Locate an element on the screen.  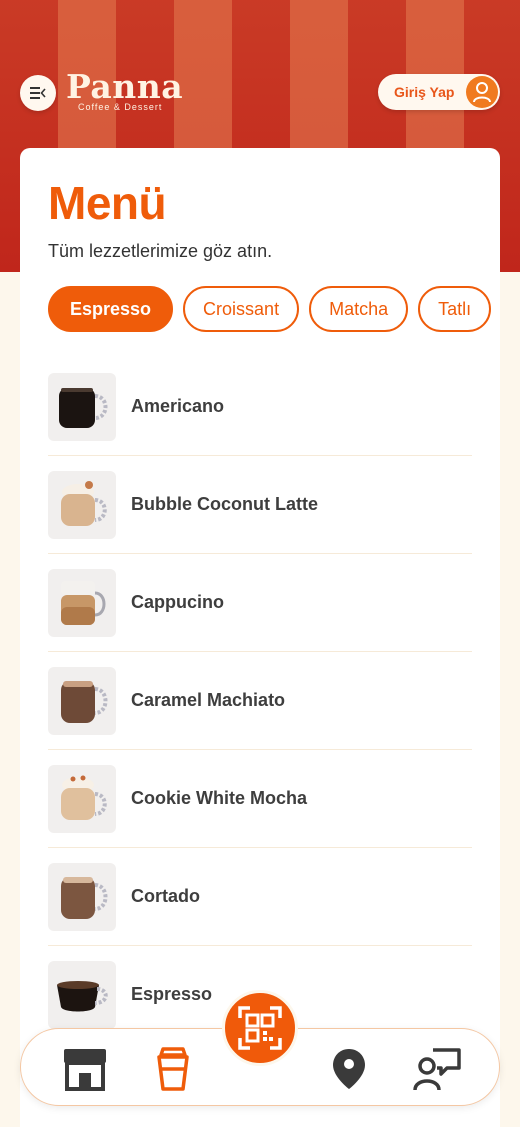
category-tab-tatli: Tatlı is located at coordinates (455, 309).